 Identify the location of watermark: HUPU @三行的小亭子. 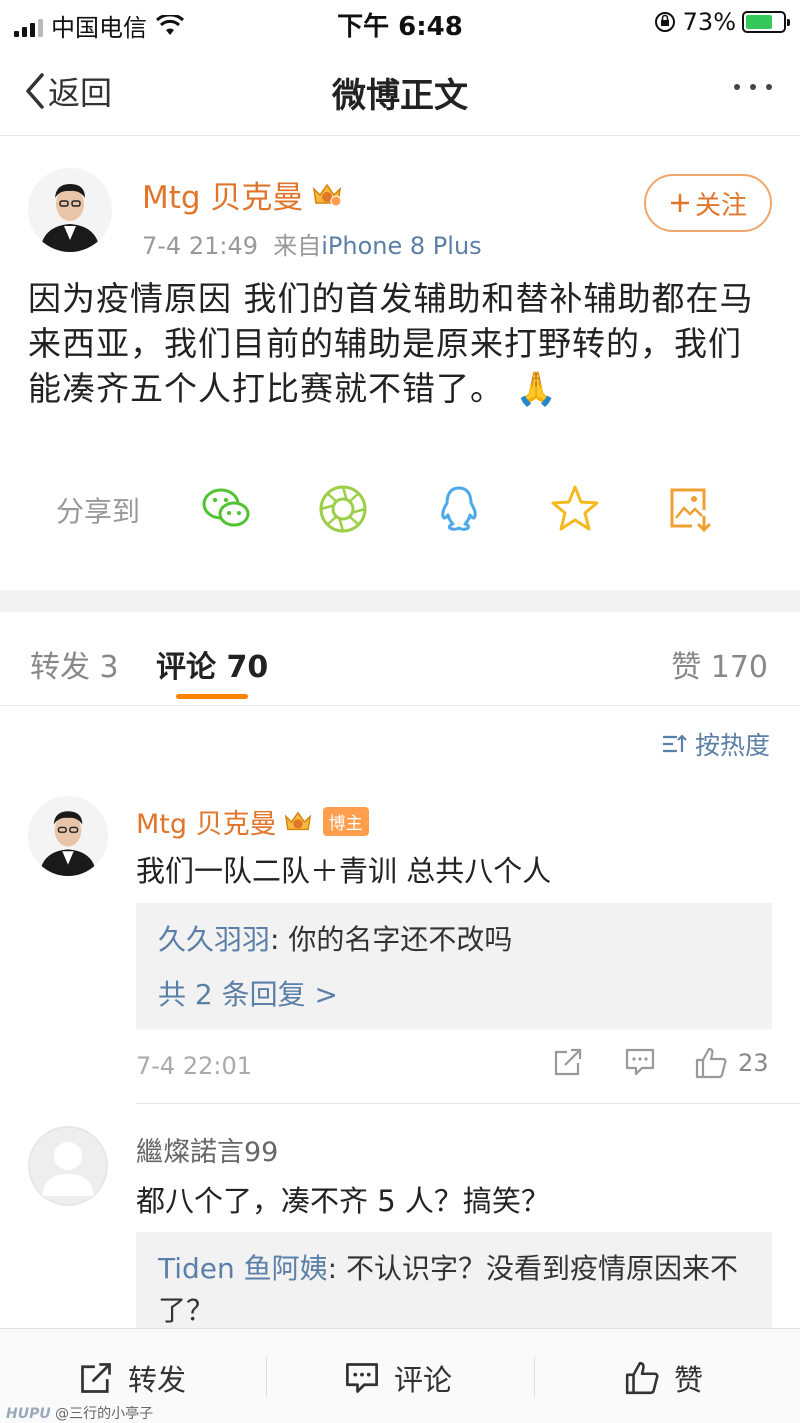
(79, 1413).